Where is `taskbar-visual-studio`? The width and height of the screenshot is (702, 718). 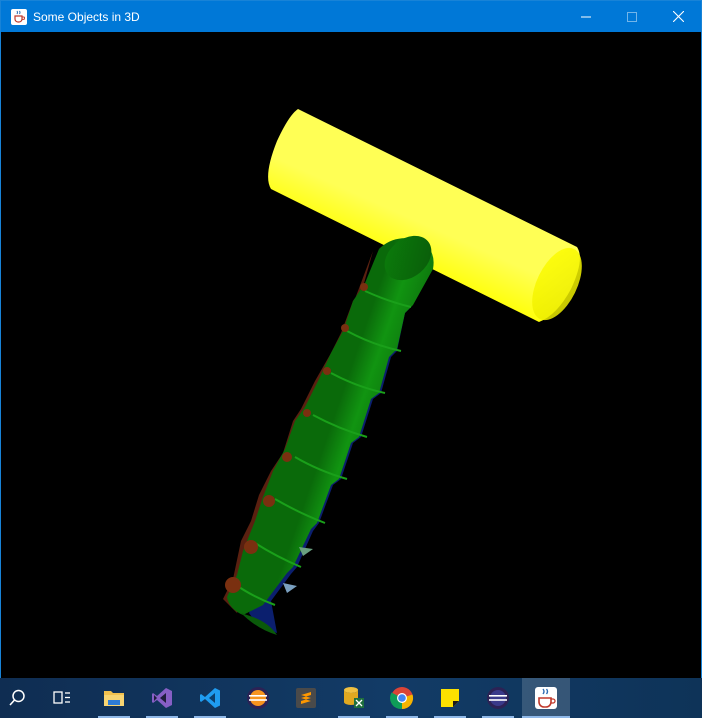 taskbar-visual-studio is located at coordinates (162, 698).